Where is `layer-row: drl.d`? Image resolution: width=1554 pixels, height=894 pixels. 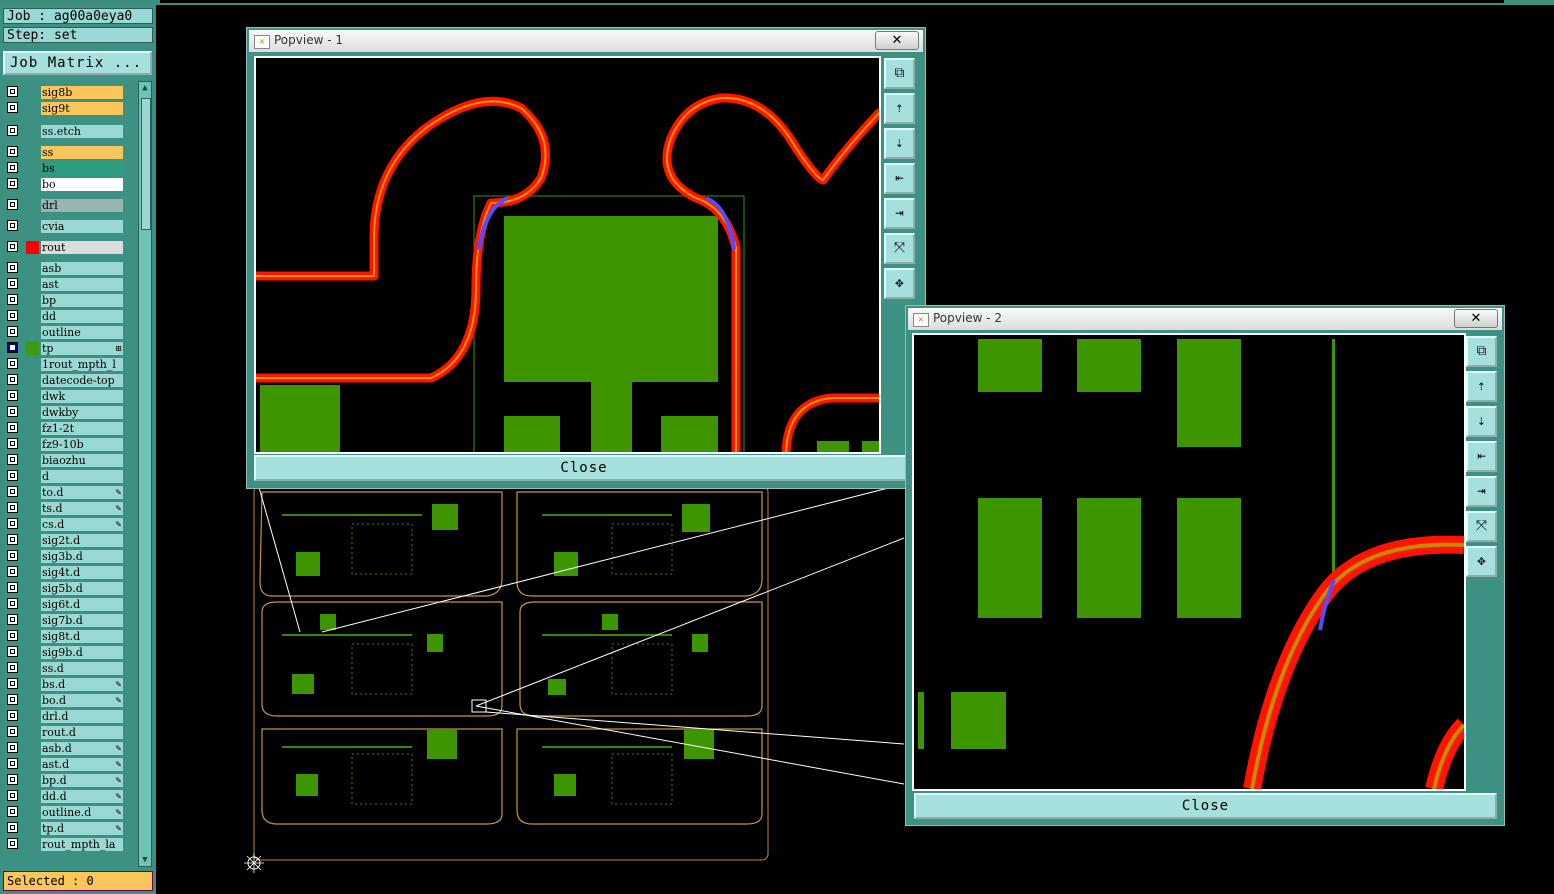
layer-row: drl.d is located at coordinates (66, 716).